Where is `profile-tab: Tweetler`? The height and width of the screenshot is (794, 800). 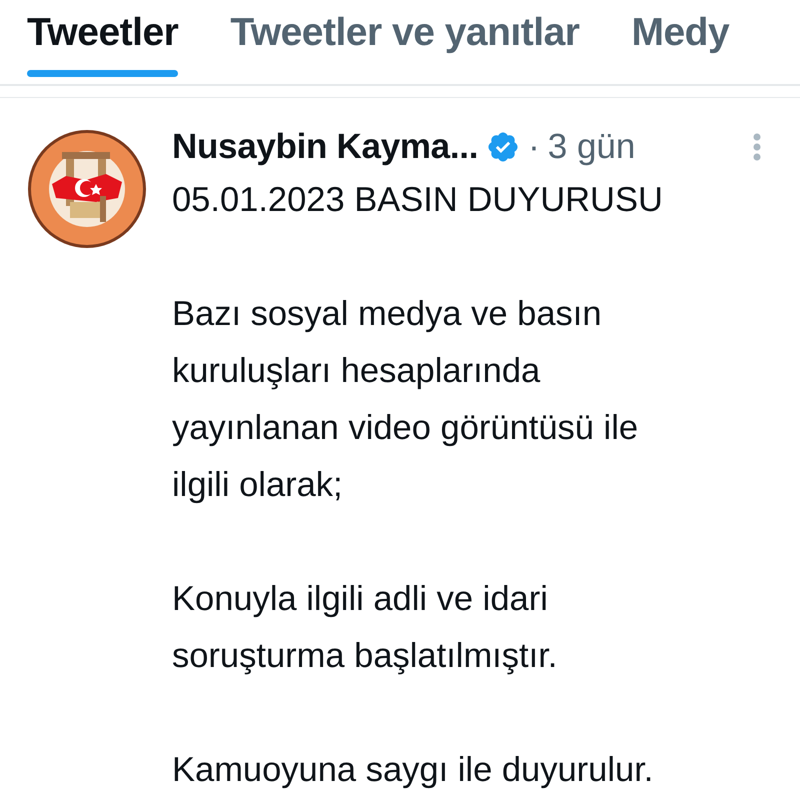 profile-tab: Tweetler is located at coordinates (102, 33).